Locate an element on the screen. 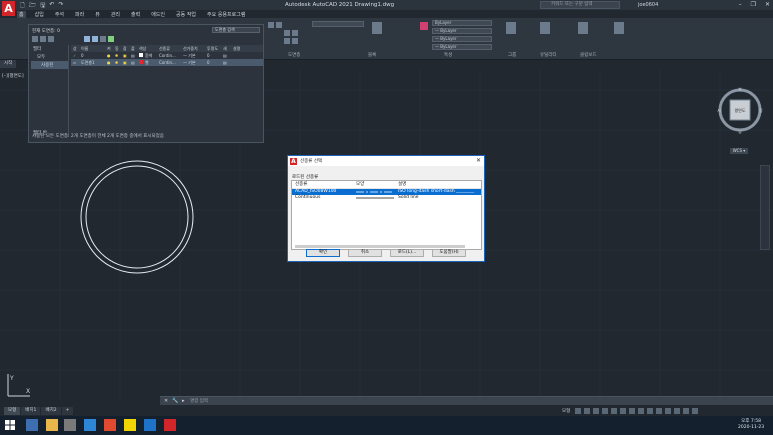 The height and width of the screenshot is (435, 773). col-on: 켜 is located at coordinates (109, 48).